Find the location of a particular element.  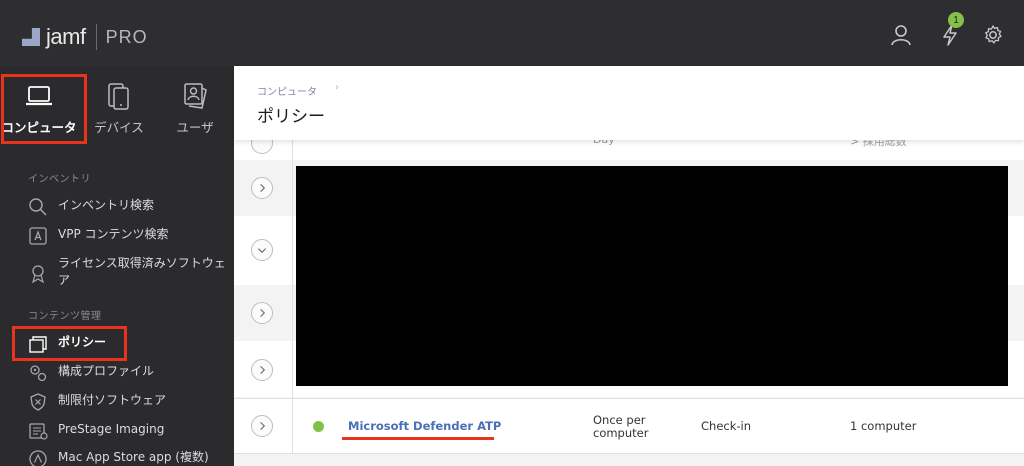

section-title-inventory: インベントリ is located at coordinates (59, 179).